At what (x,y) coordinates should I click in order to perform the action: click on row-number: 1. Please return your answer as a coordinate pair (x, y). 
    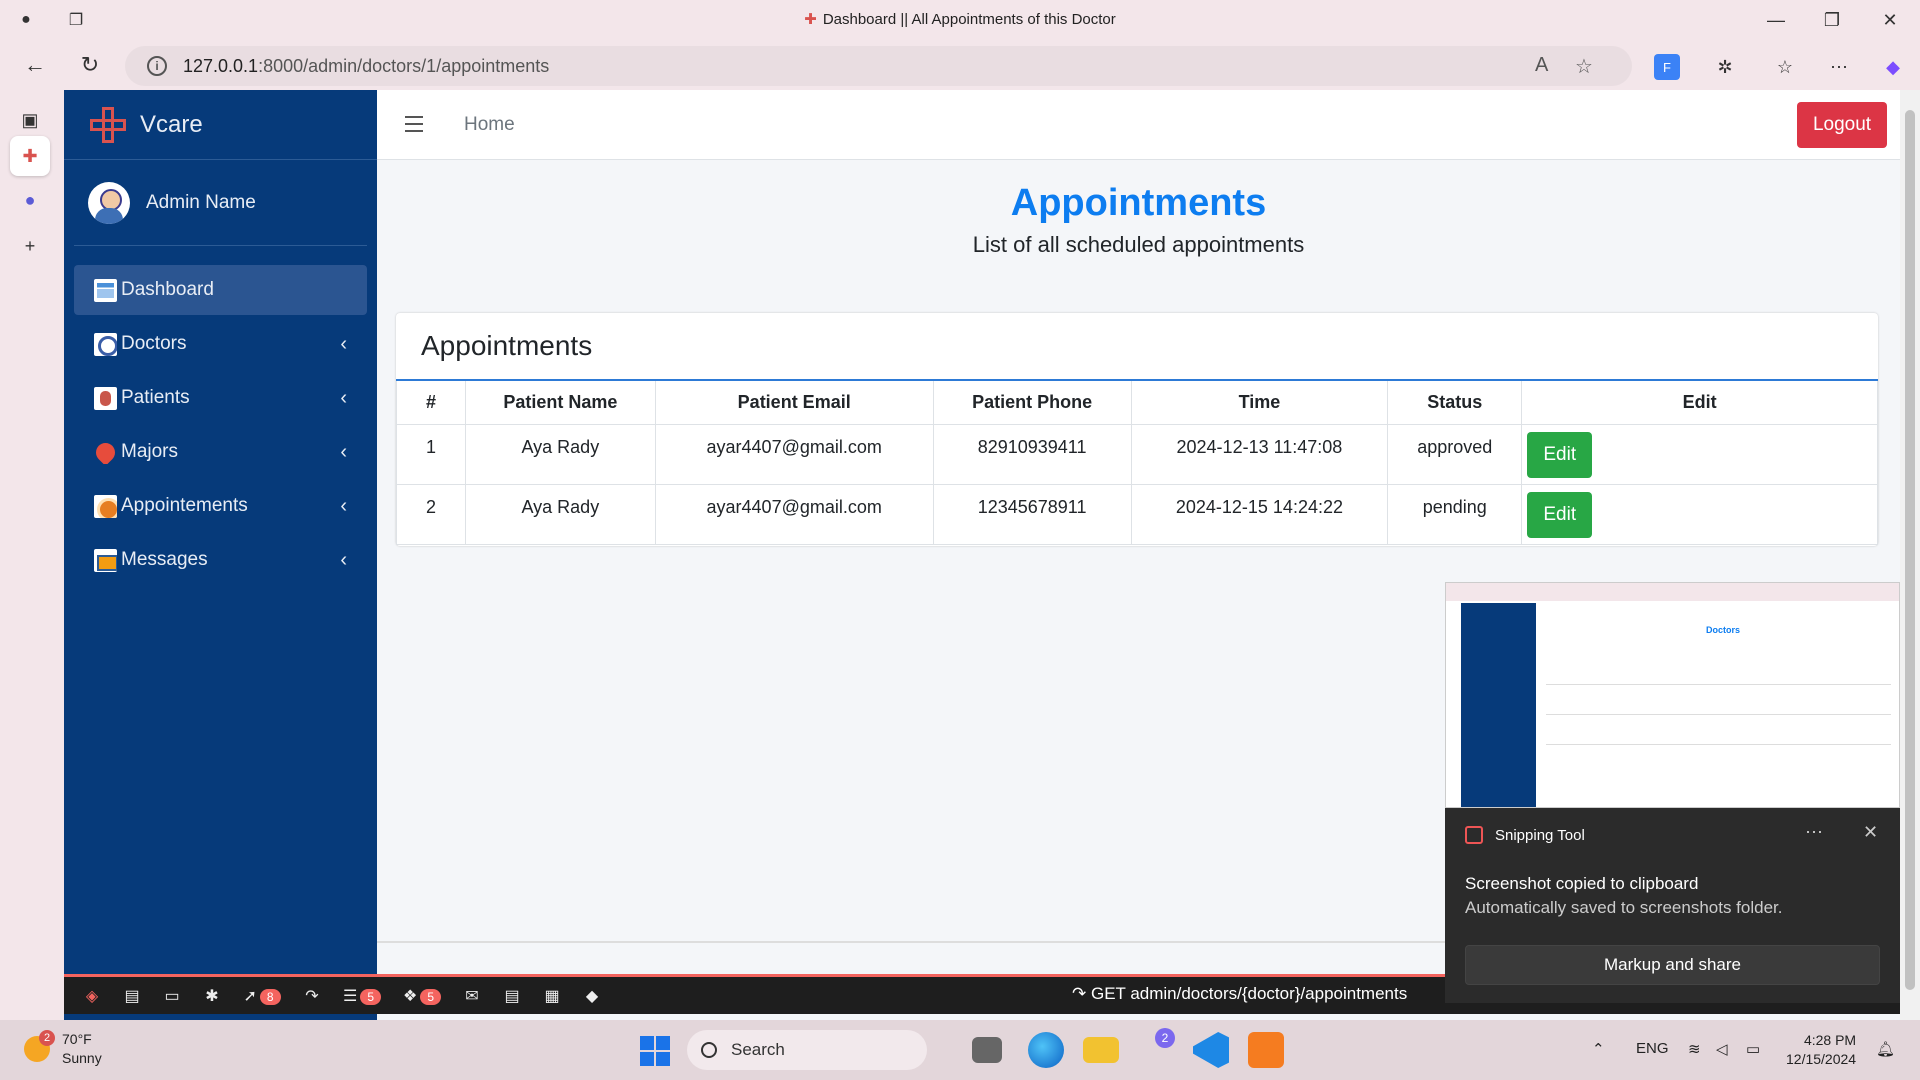
    Looking at the image, I should click on (431, 454).